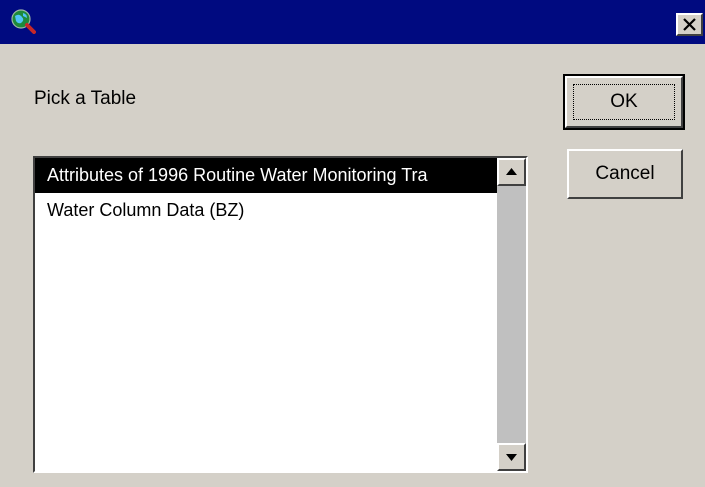 The height and width of the screenshot is (487, 705). I want to click on vertical-scrollbar, so click(511, 314).